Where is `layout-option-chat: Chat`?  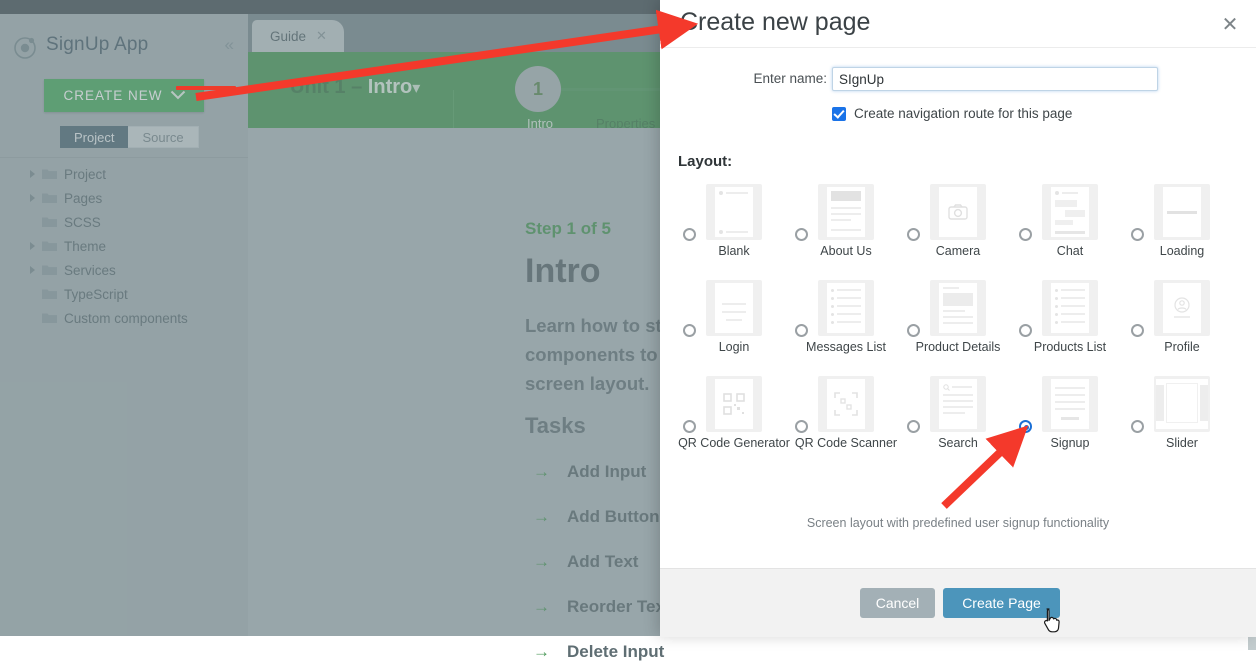
layout-option-chat: Chat is located at coordinates (1070, 230).